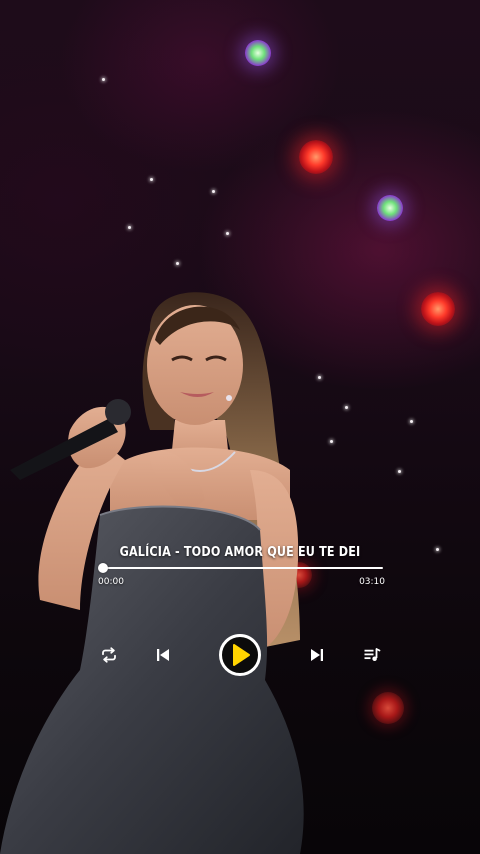 This screenshot has width=480, height=854. What do you see at coordinates (240, 568) in the screenshot?
I see `progress-bar` at bounding box center [240, 568].